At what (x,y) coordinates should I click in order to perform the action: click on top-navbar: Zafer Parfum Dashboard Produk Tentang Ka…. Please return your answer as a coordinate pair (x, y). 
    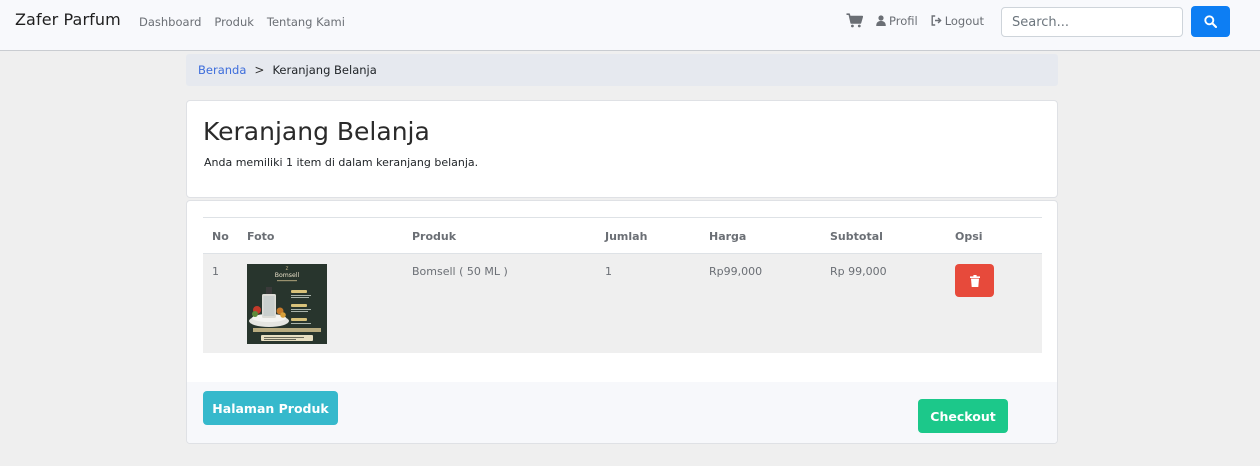
    Looking at the image, I should click on (630, 25).